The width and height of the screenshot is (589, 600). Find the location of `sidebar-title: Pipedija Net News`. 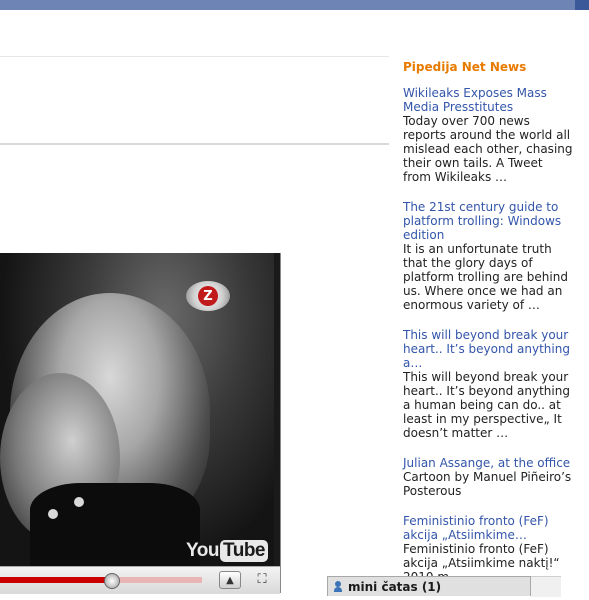

sidebar-title: Pipedija Net News is located at coordinates (465, 67).